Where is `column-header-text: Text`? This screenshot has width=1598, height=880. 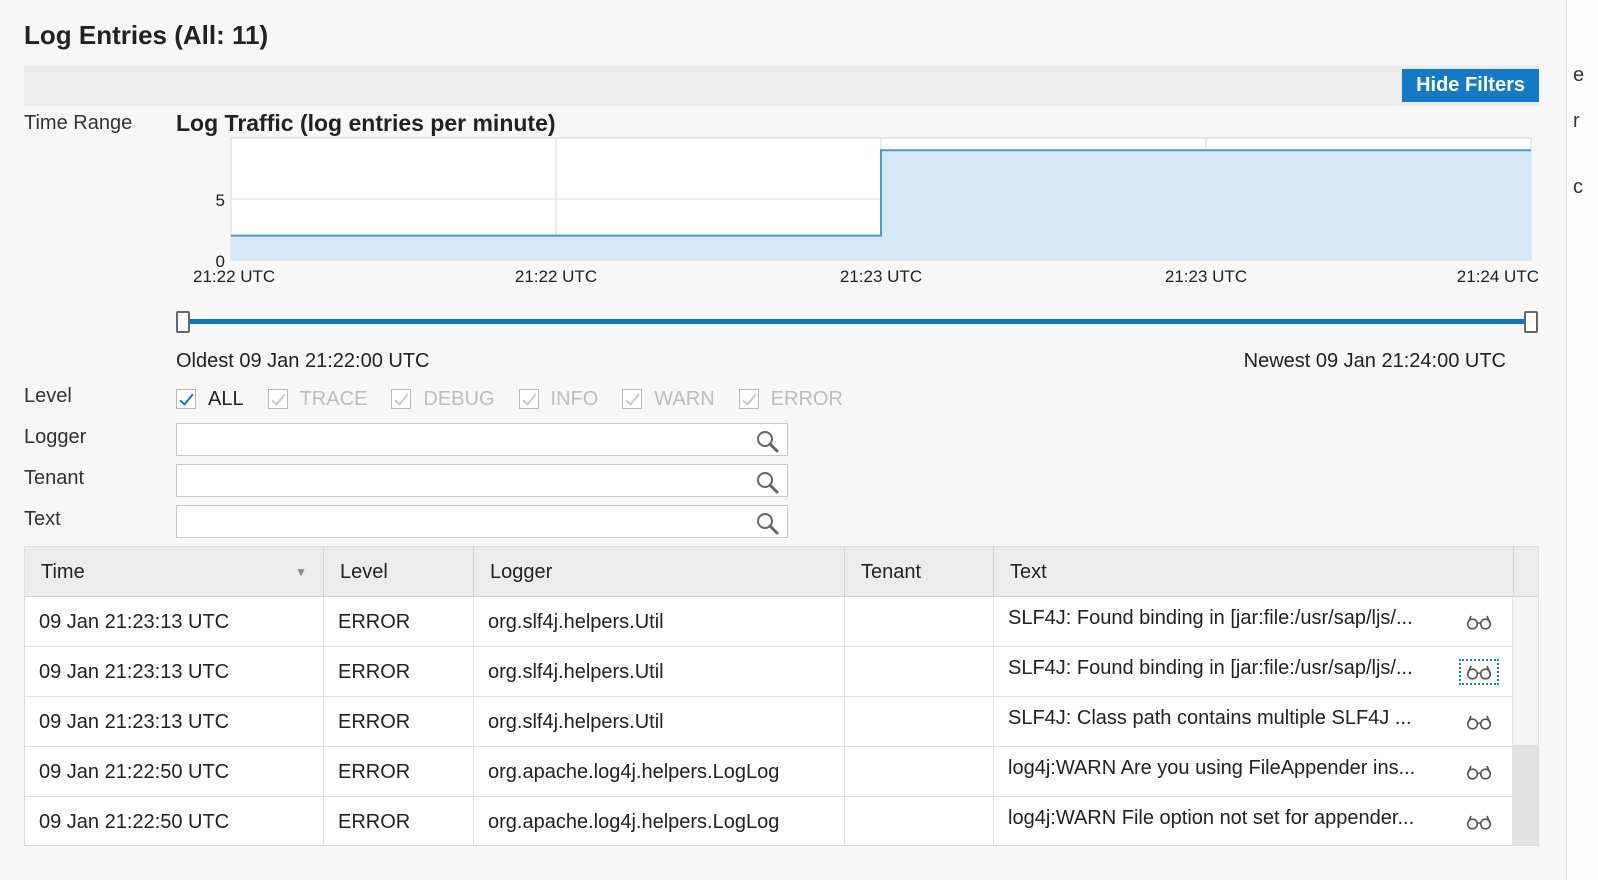 column-header-text: Text is located at coordinates (1254, 572).